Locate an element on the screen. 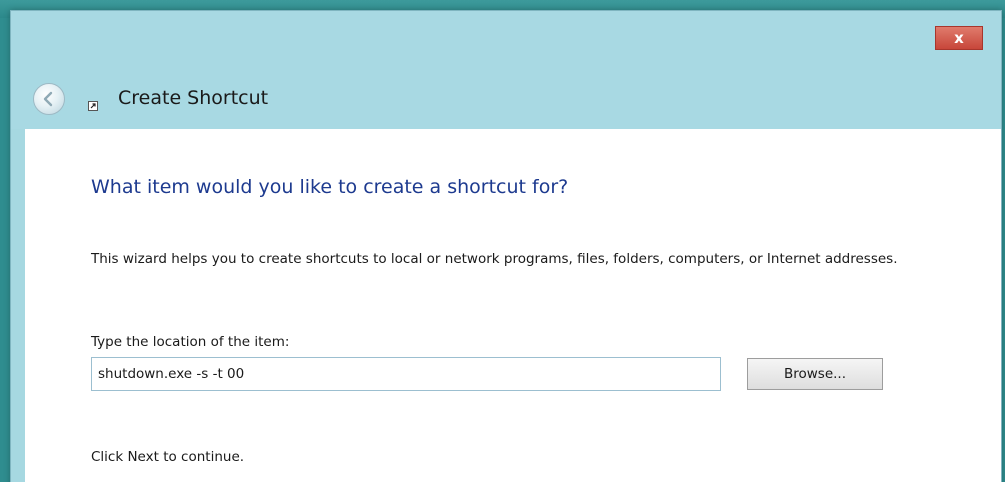 The height and width of the screenshot is (482, 1005). close-button: x is located at coordinates (959, 38).